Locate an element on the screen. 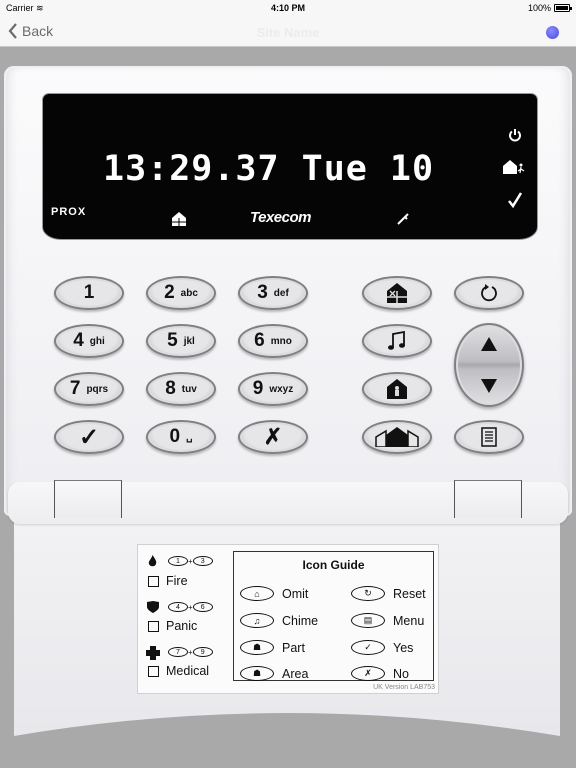  guide-item-yes: ✓ Yes is located at coordinates (382, 647).